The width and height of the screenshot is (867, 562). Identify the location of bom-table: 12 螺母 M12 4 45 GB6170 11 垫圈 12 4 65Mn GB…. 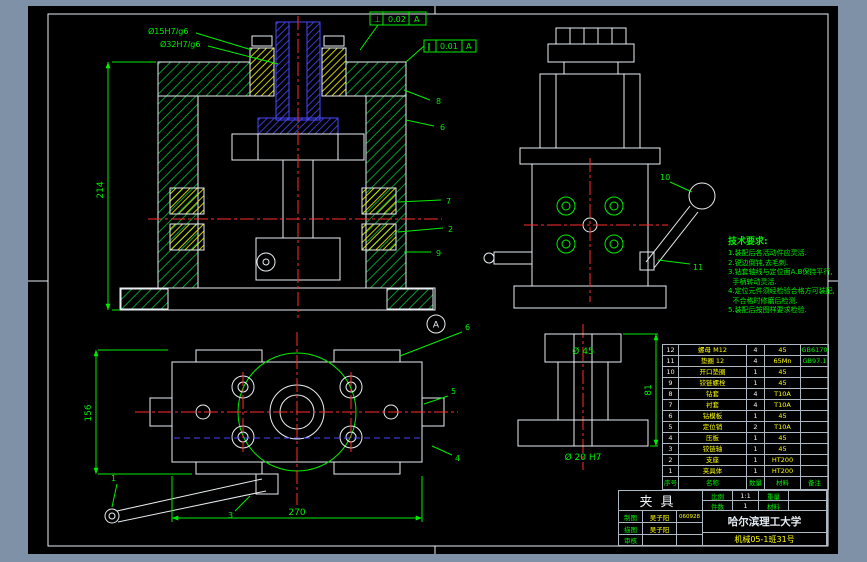
(745, 417).